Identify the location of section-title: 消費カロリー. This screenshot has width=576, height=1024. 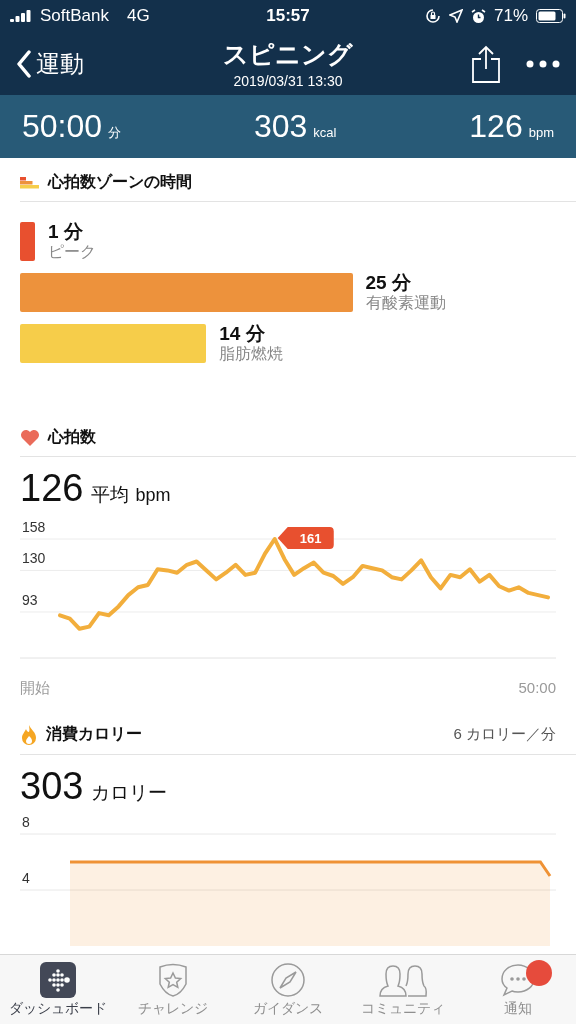
(94, 734).